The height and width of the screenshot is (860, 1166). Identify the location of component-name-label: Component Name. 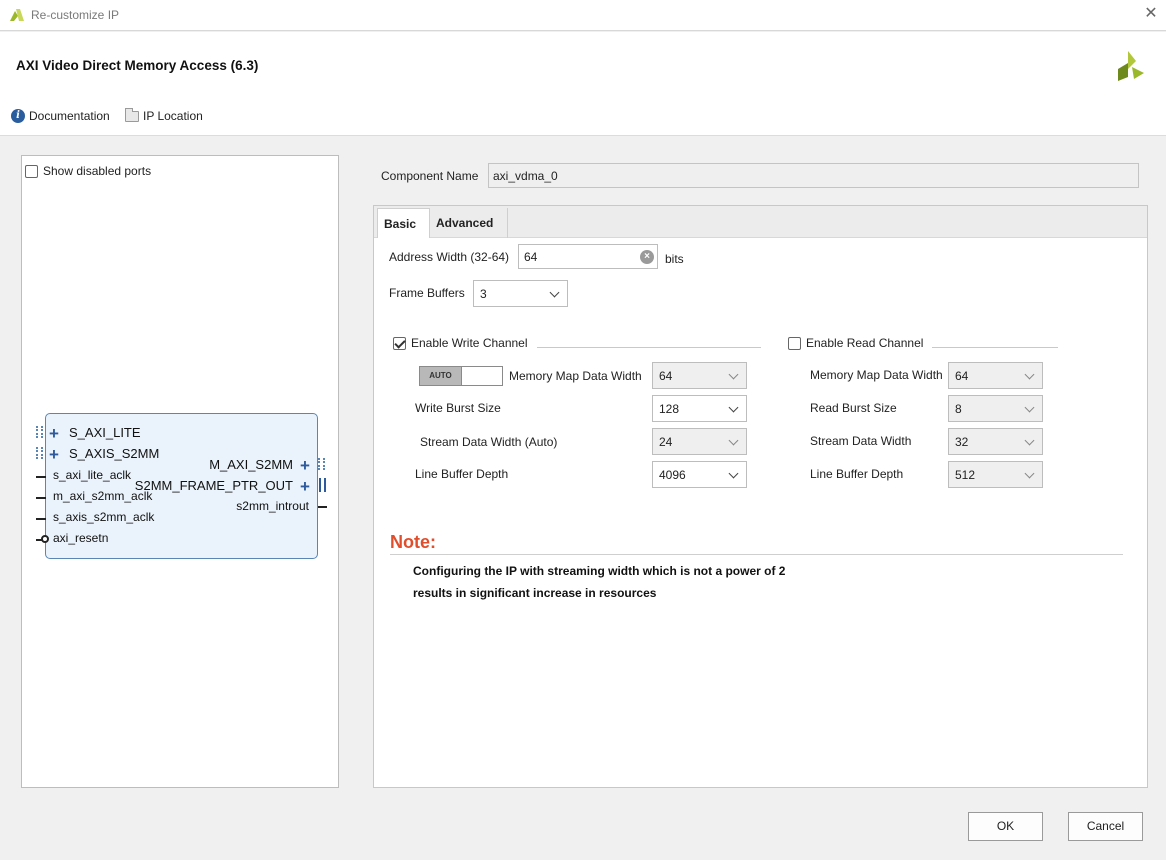
(430, 176).